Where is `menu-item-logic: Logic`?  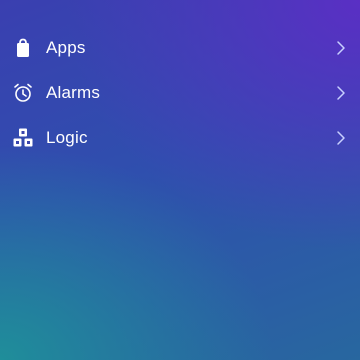 menu-item-logic: Logic is located at coordinates (180, 137).